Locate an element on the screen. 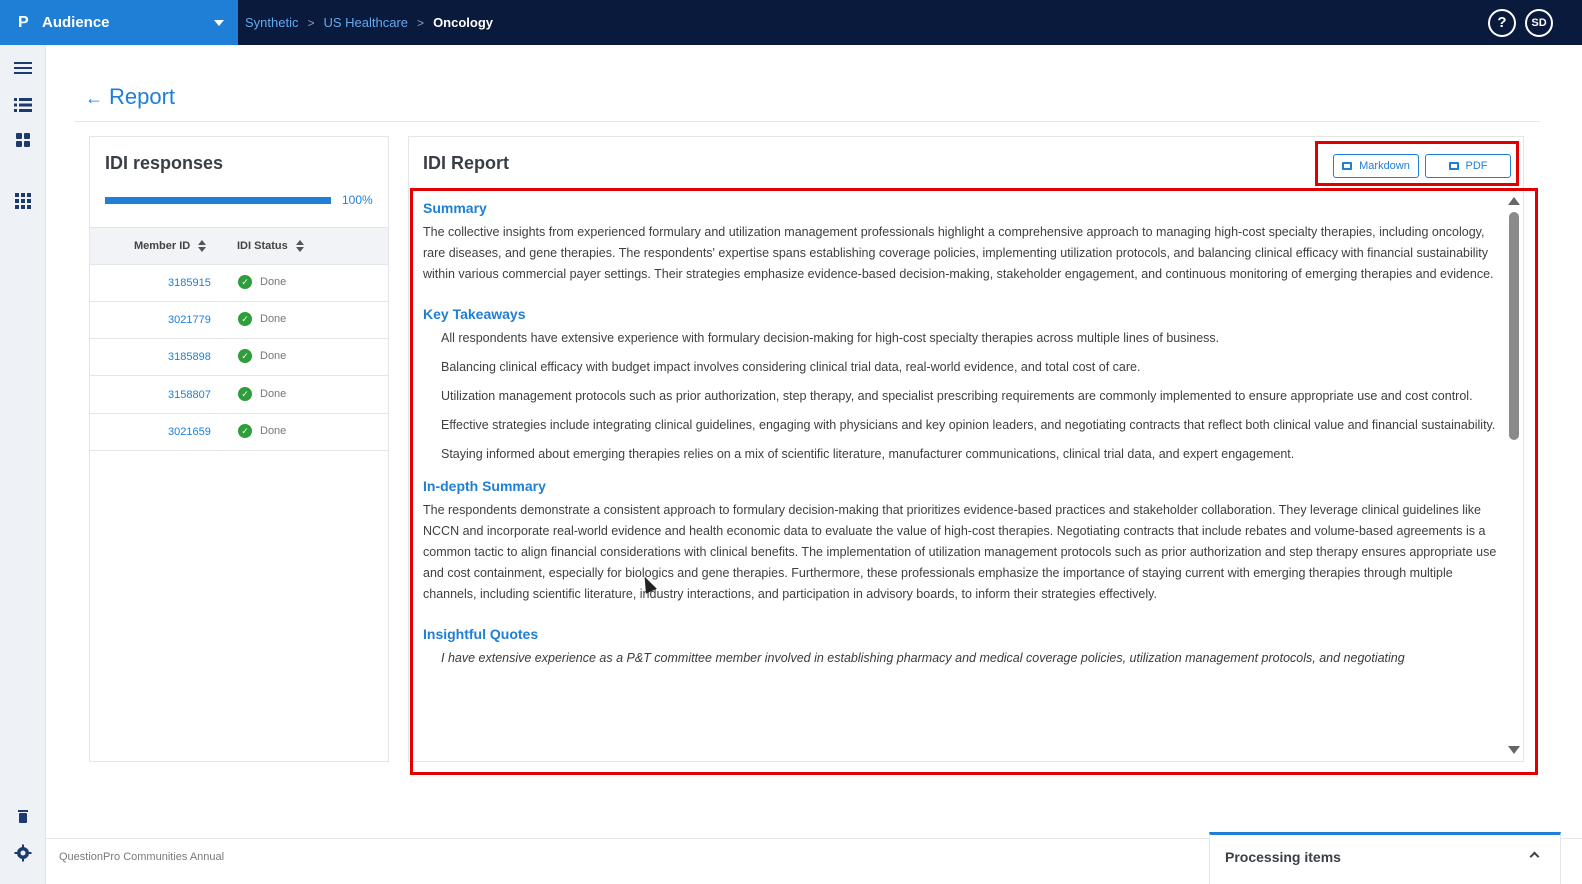 The image size is (1582, 884). quotes-title: Insightful Quotes is located at coordinates (481, 634).